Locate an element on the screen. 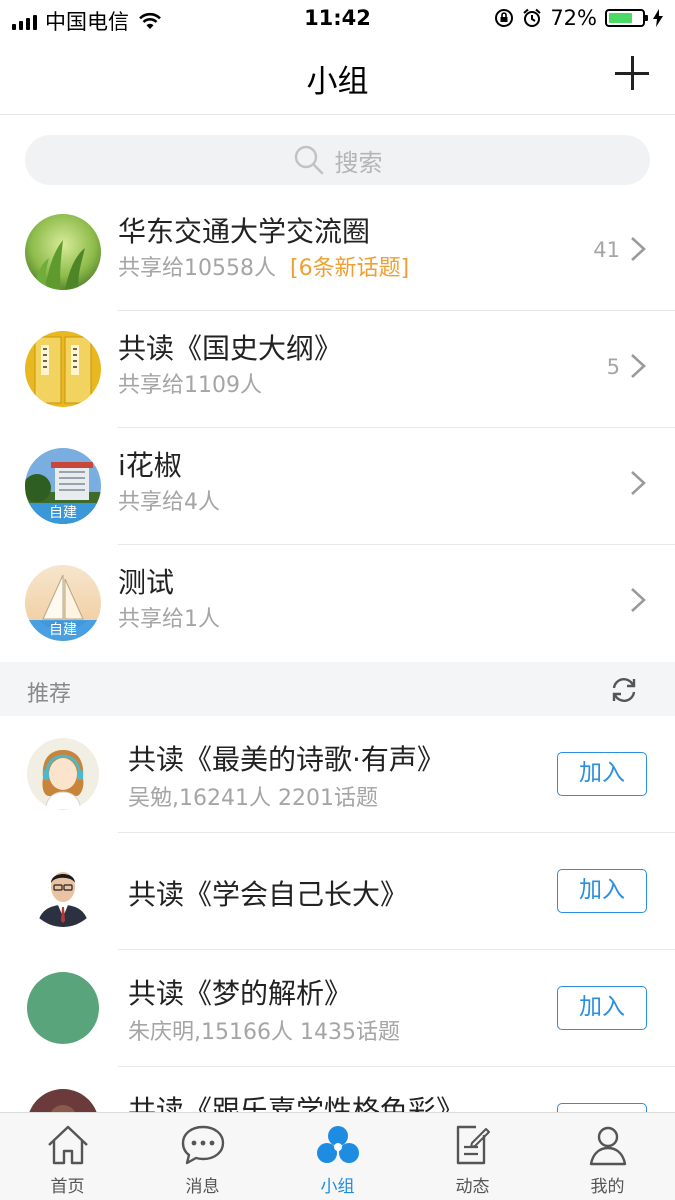 The image size is (675, 1200). recommend-name: 共读《最美的诗歌·有声》 is located at coordinates (286, 759).